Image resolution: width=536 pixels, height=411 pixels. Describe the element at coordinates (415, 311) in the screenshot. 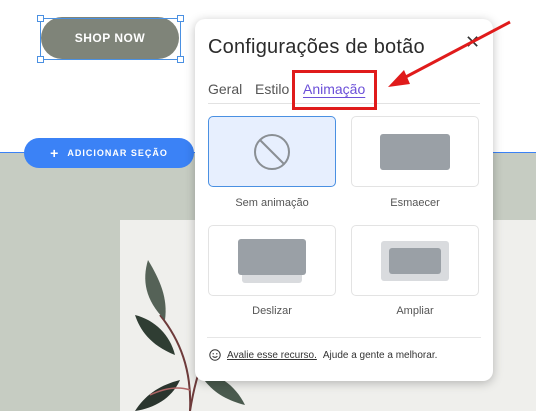

I see `option-label: Ampliar` at that location.